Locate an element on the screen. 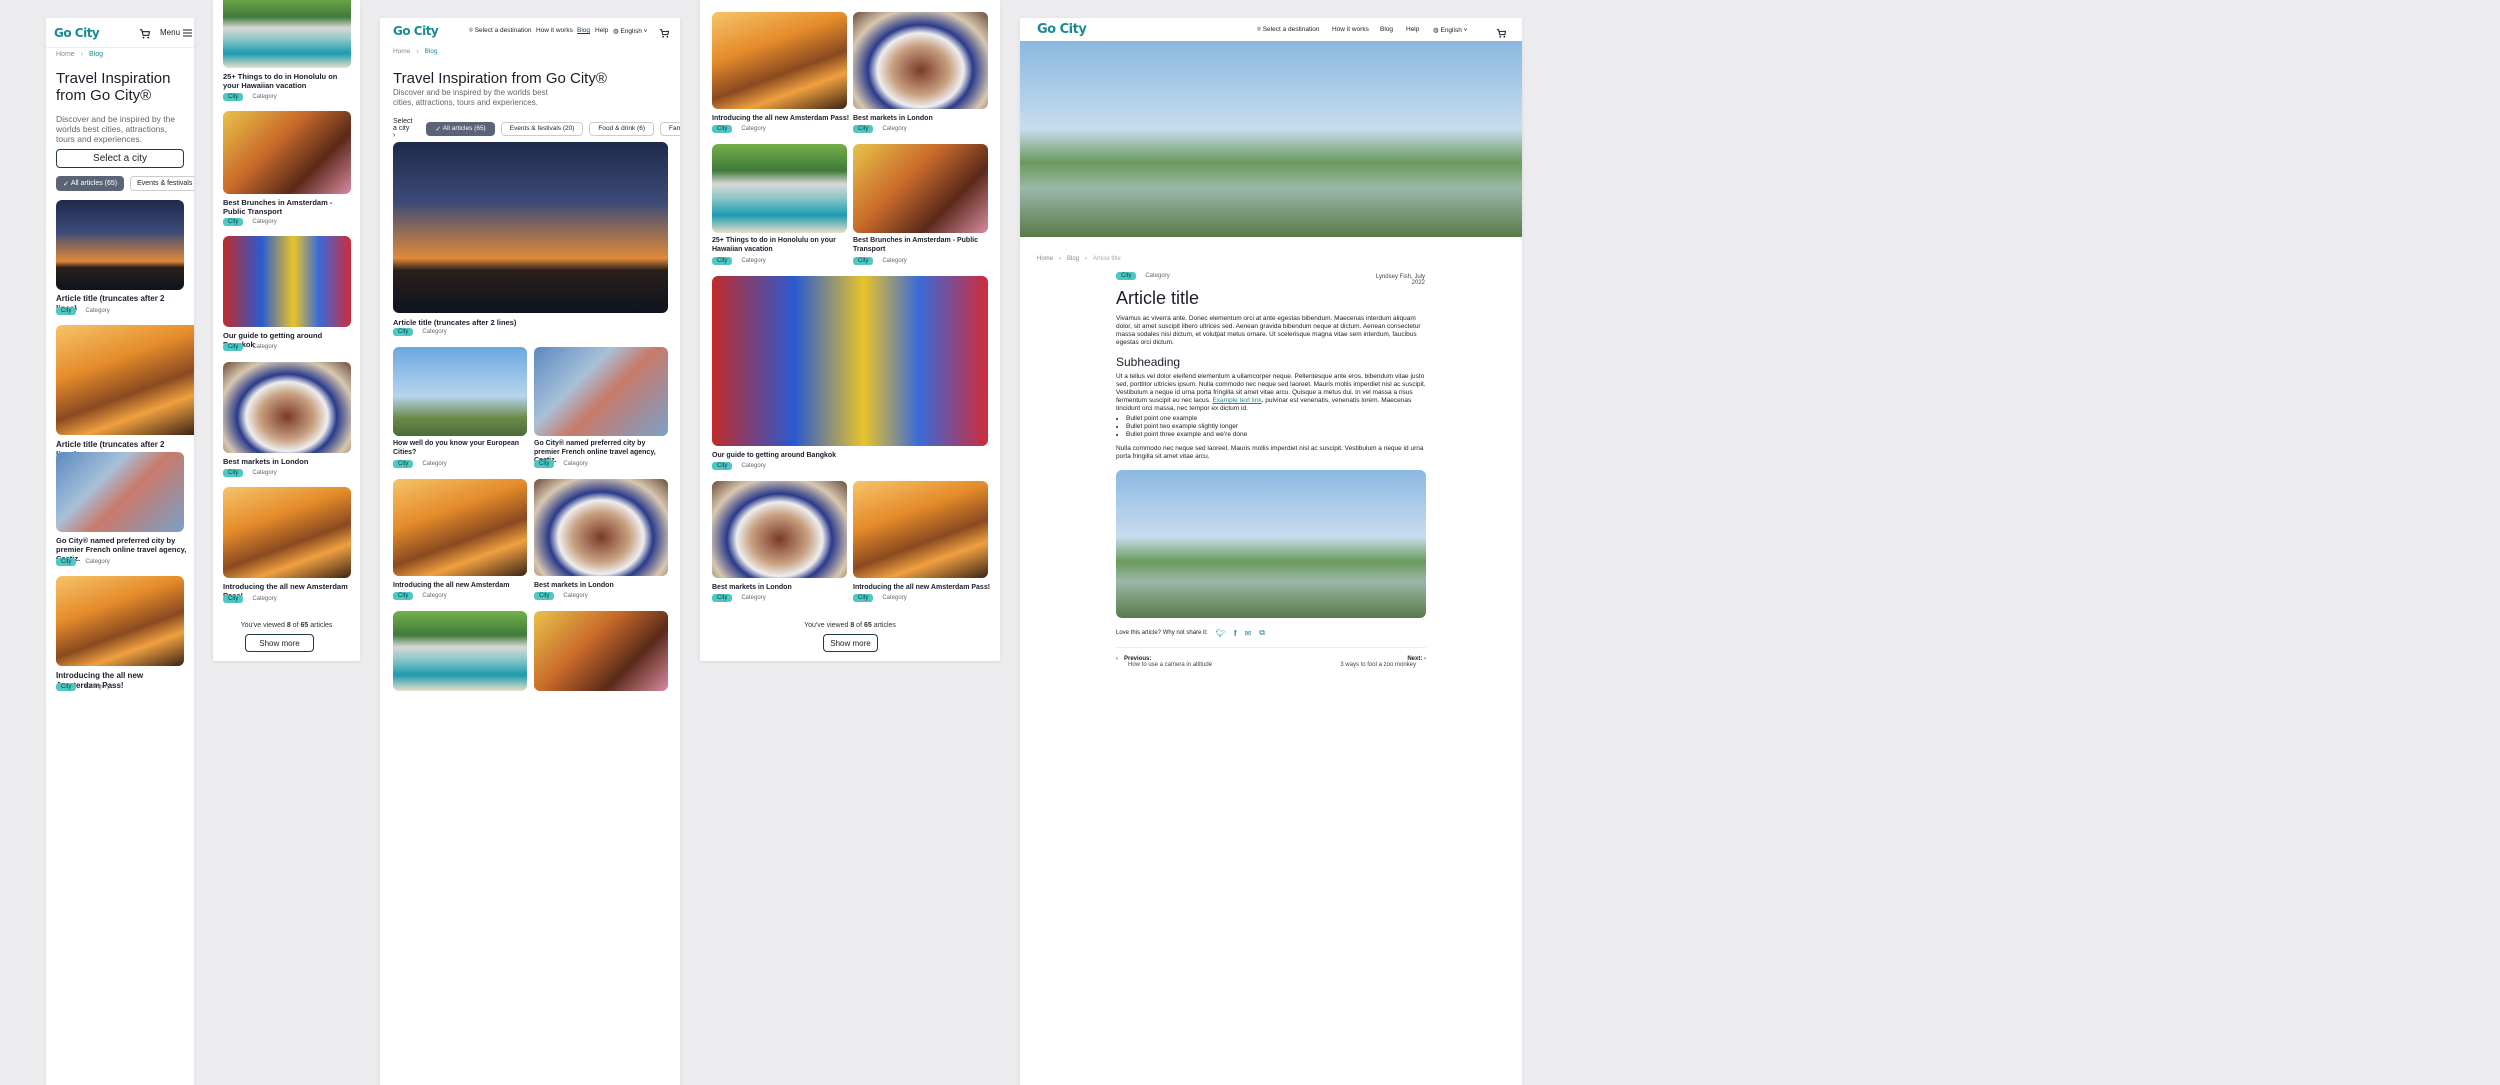 This screenshot has width=2500, height=1085. select-city-button: Select a city is located at coordinates (120, 158).